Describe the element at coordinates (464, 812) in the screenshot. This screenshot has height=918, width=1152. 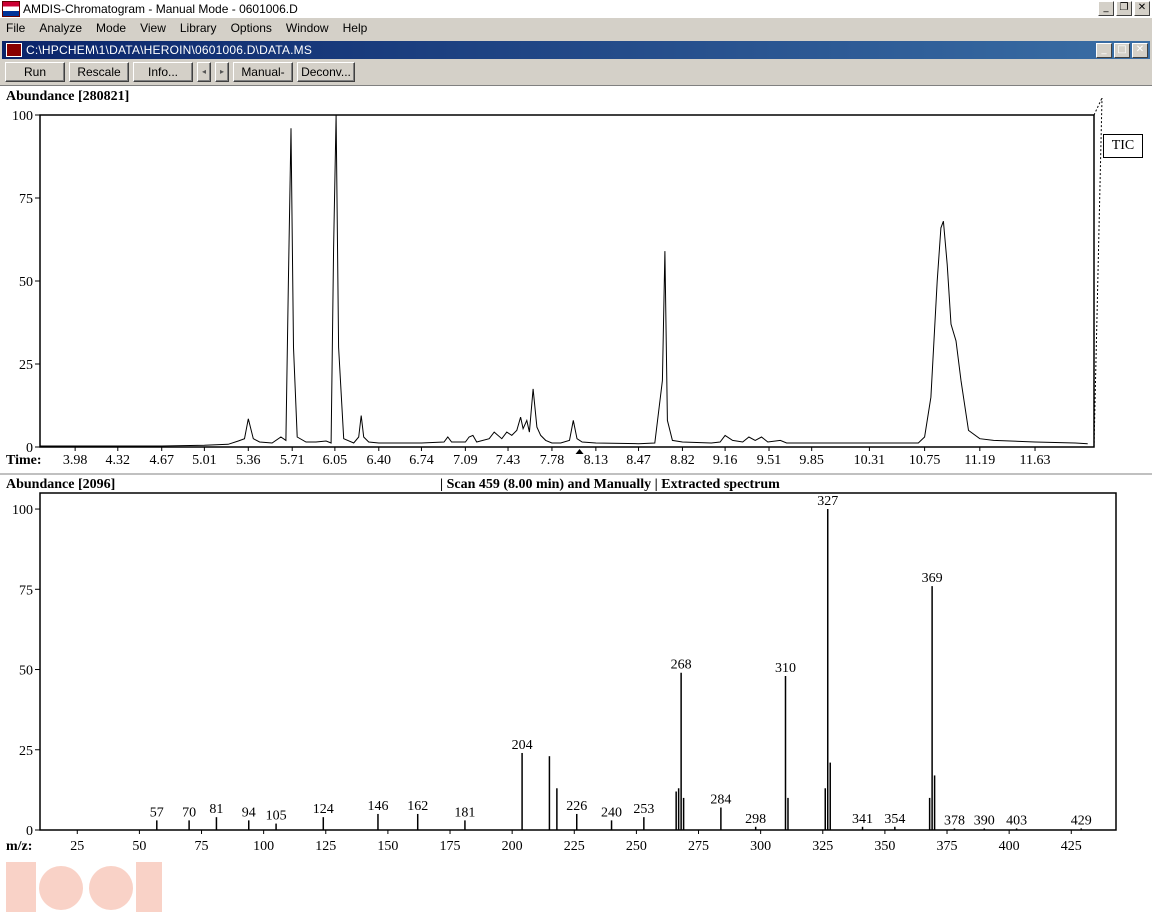
I see `spectrum-peak-label: 181` at that location.